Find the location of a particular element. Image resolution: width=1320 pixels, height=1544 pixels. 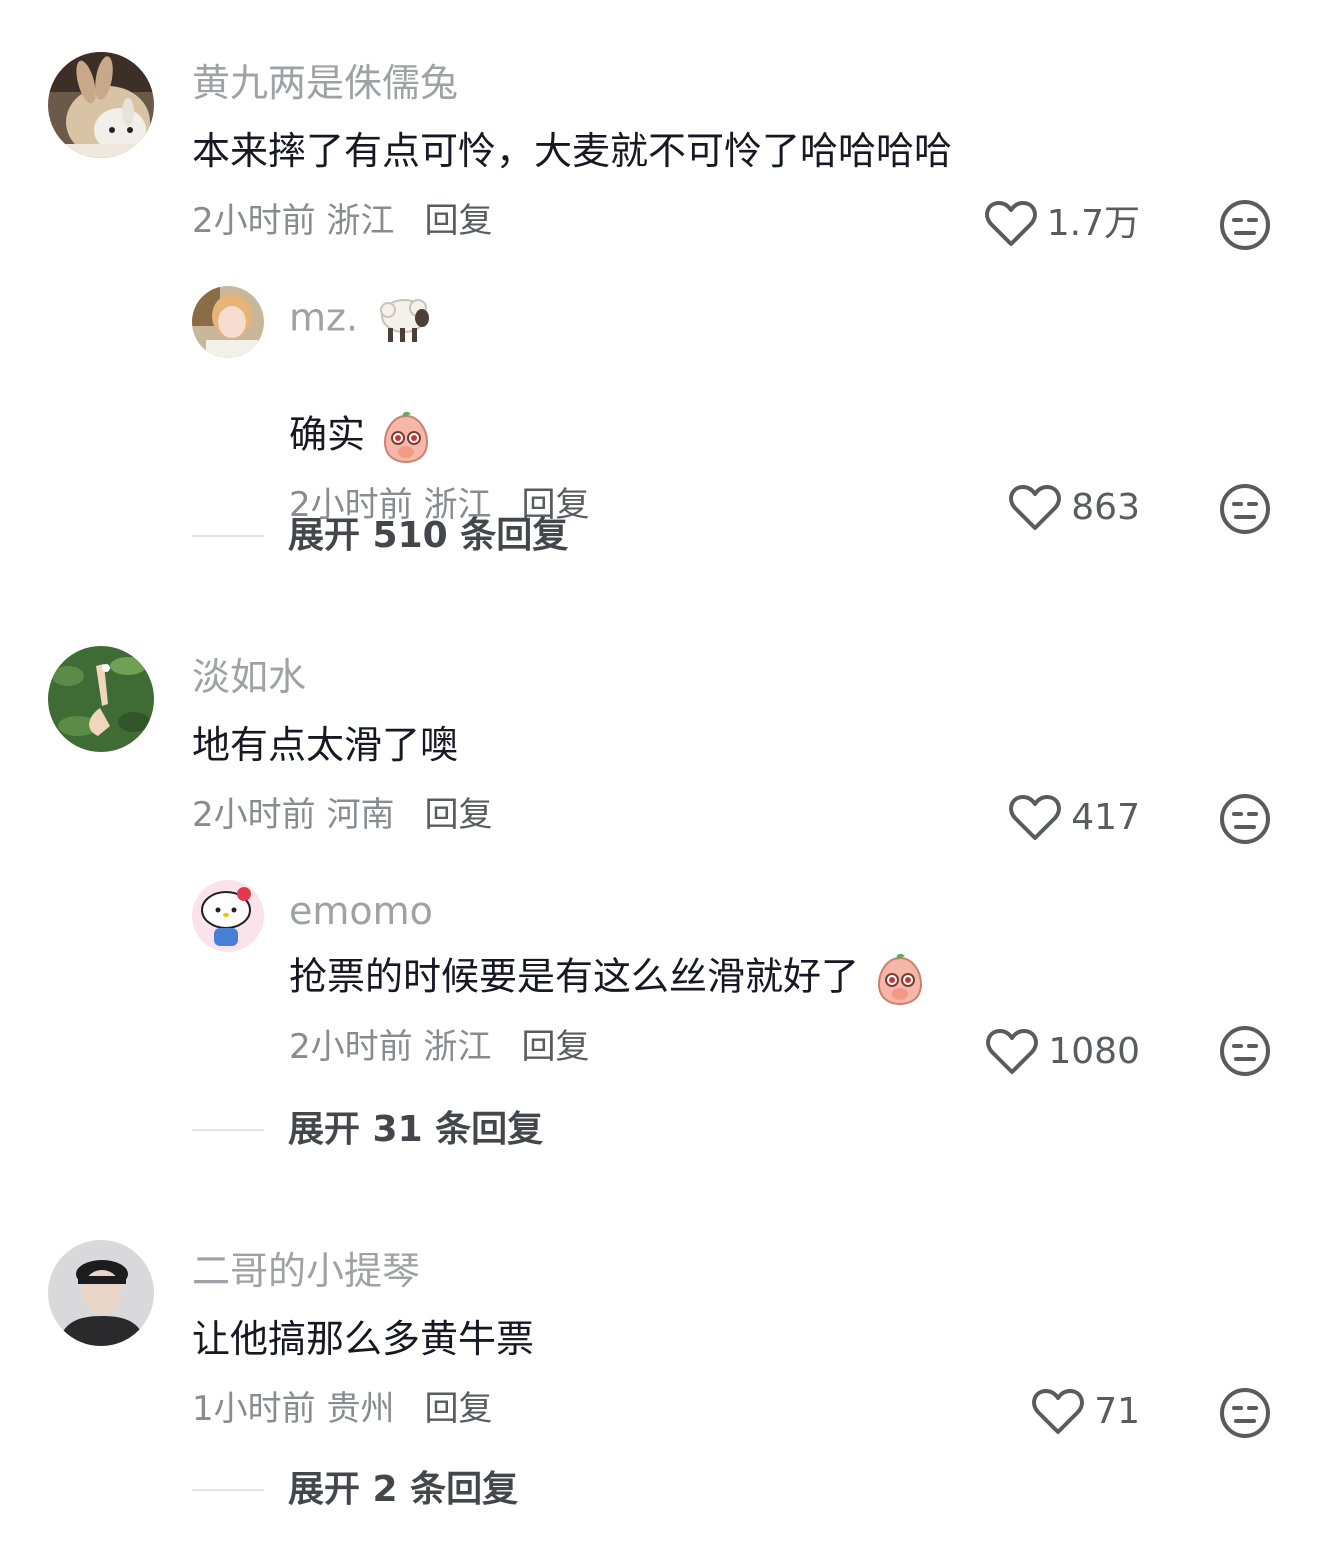

expand-replies-button: 展开 510 条回复 is located at coordinates (380, 536).